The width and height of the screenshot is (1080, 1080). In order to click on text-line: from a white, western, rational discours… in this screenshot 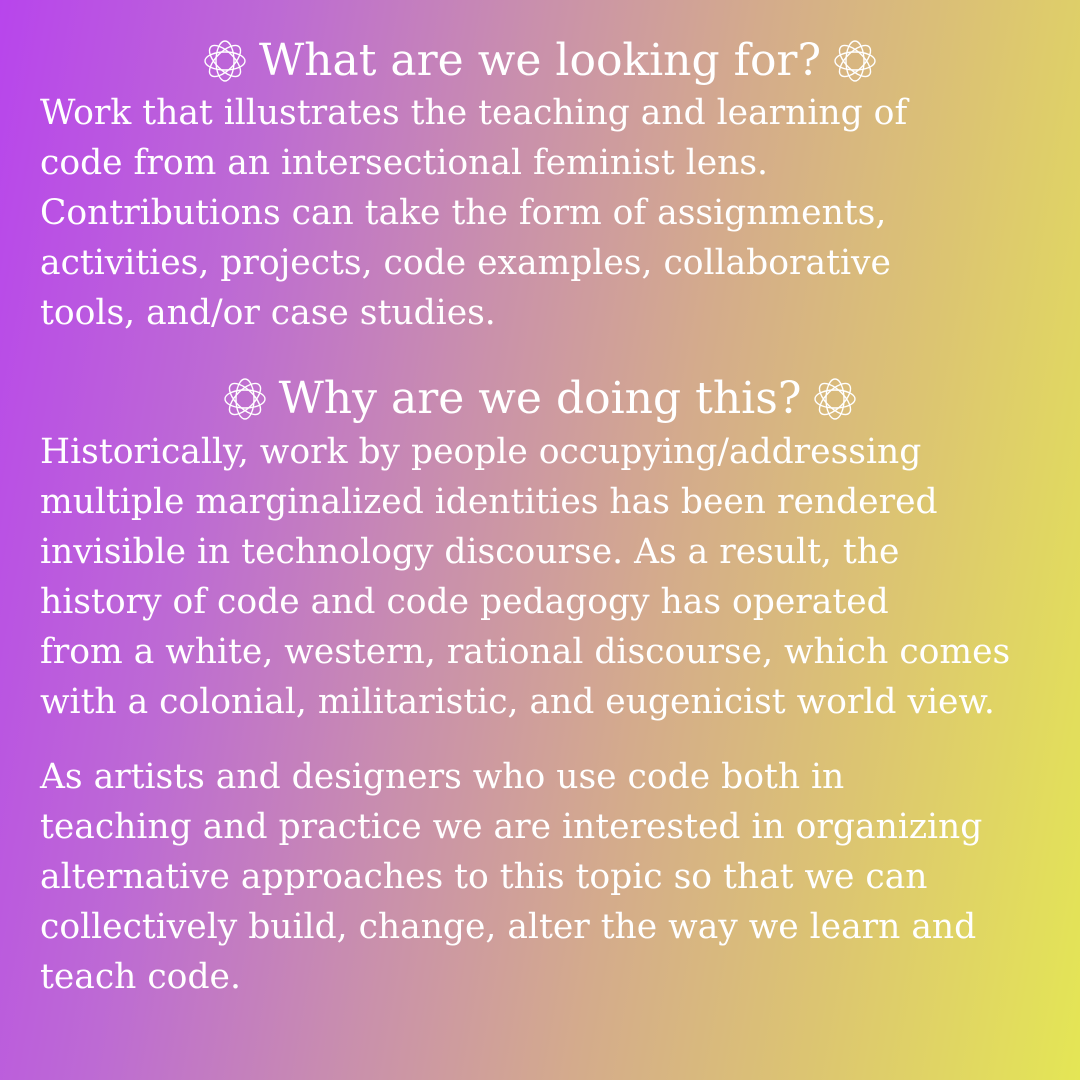, I will do `click(525, 652)`.